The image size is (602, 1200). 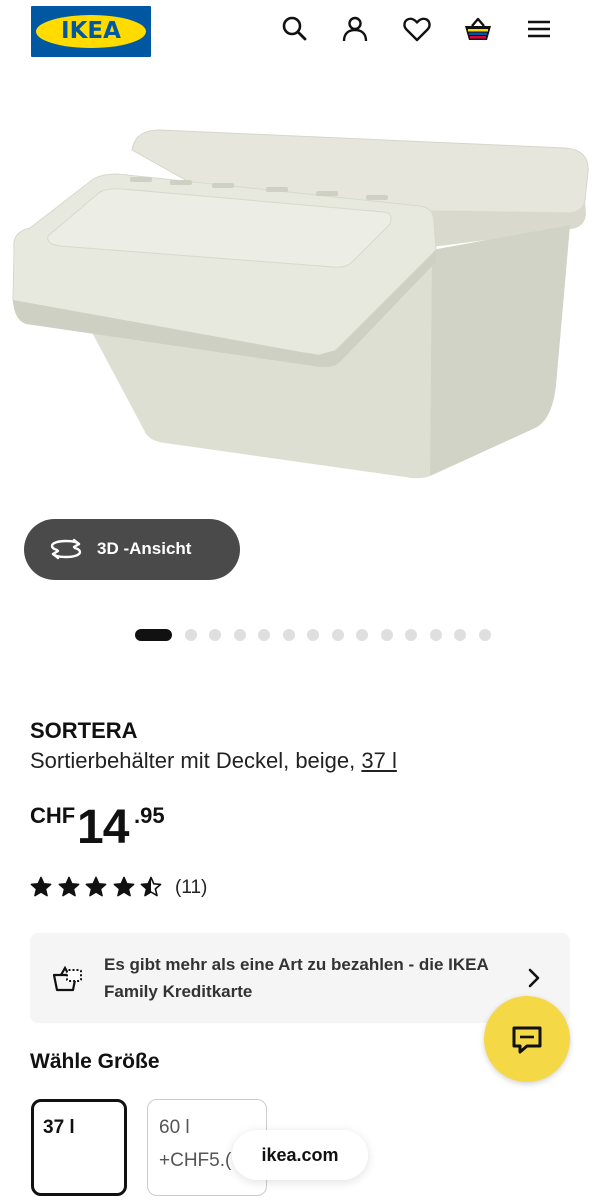 What do you see at coordinates (478, 29) in the screenshot?
I see `cart-icon` at bounding box center [478, 29].